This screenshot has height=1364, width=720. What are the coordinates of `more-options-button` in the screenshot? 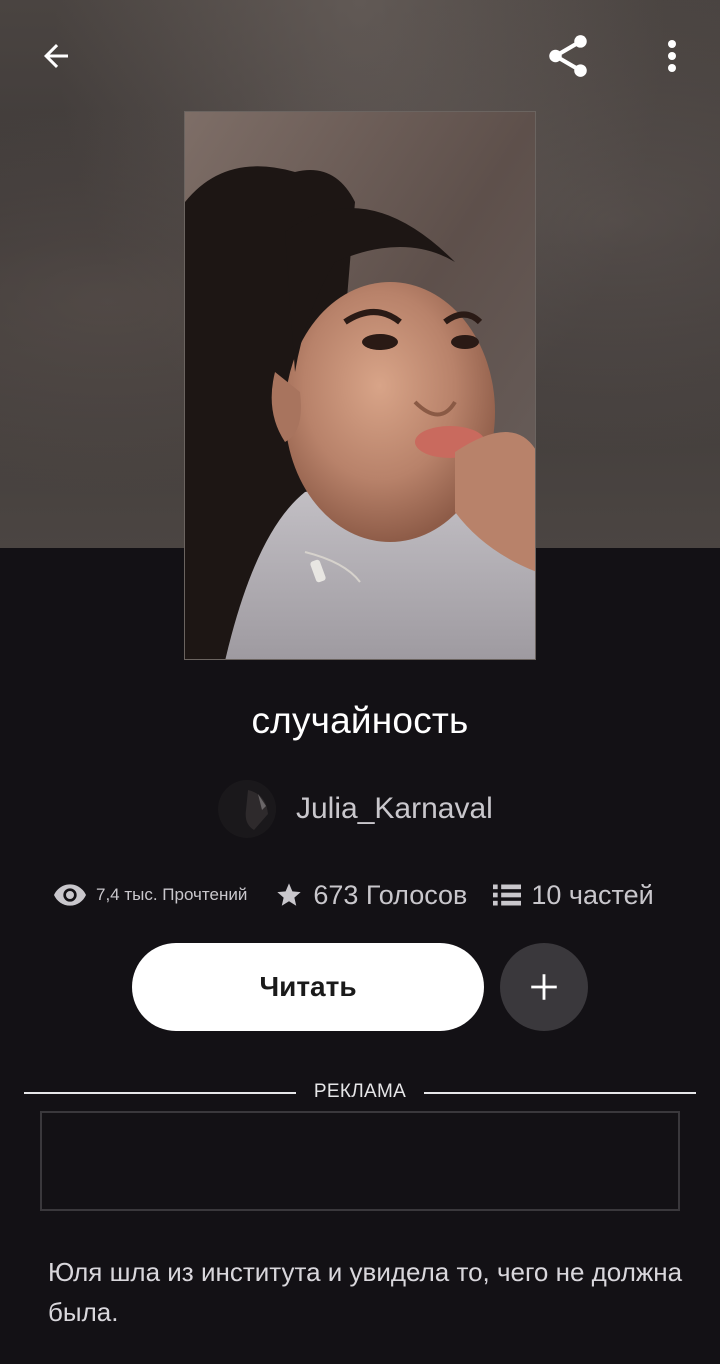 It's located at (672, 56).